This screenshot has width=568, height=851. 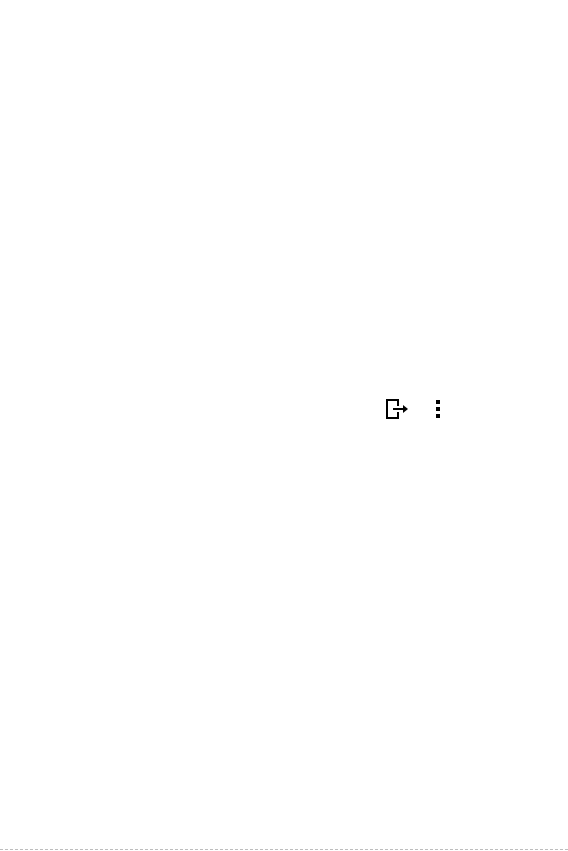 What do you see at coordinates (284, 849) in the screenshot?
I see `bottom-divider` at bounding box center [284, 849].